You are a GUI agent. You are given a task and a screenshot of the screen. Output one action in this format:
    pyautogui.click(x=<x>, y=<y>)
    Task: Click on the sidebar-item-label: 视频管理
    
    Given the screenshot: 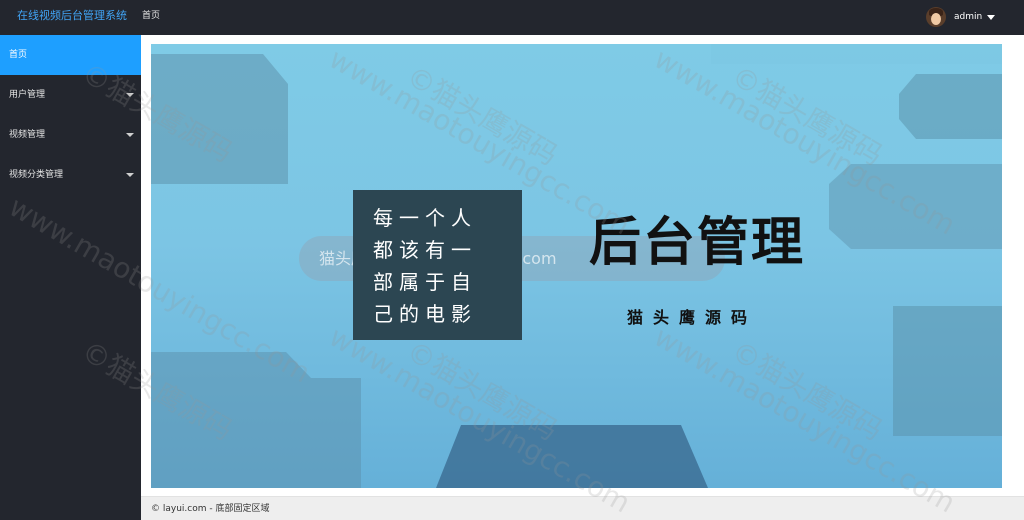 What is the action you would take?
    pyautogui.click(x=27, y=135)
    